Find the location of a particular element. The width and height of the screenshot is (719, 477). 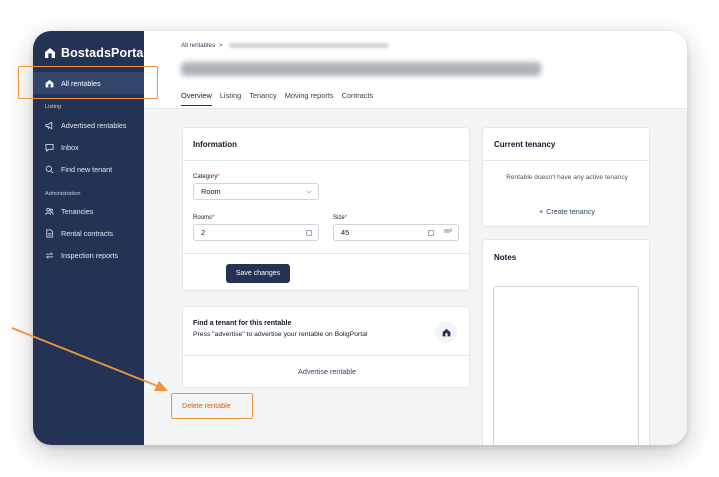

swap-icon is located at coordinates (49, 255).